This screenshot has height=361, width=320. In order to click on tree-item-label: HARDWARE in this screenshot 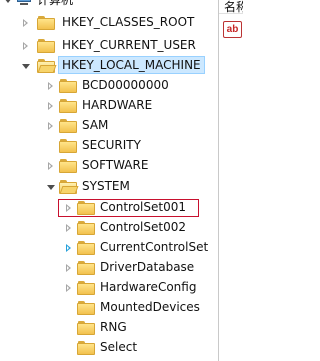, I will do `click(117, 105)`.